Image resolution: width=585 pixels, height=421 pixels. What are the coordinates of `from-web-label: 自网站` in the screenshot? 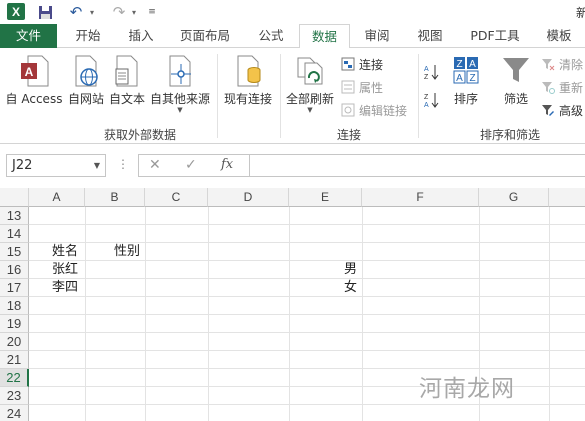 It's located at (85, 99).